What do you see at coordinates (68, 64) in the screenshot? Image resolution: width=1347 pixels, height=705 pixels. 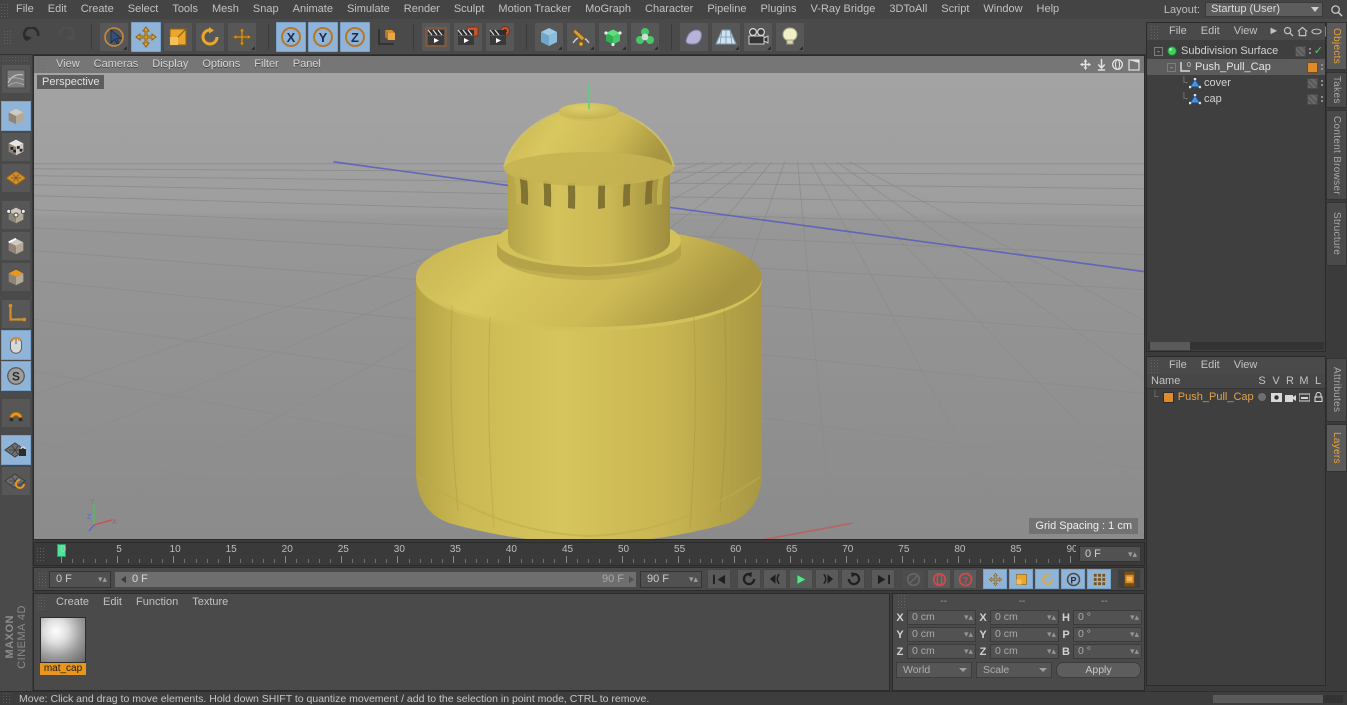 I see `viewport-menu-view: View` at bounding box center [68, 64].